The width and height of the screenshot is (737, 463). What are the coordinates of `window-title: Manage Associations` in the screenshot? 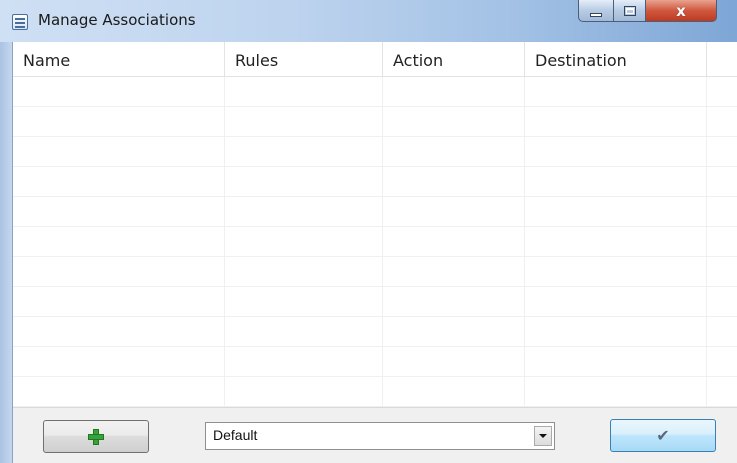 It's located at (117, 20).